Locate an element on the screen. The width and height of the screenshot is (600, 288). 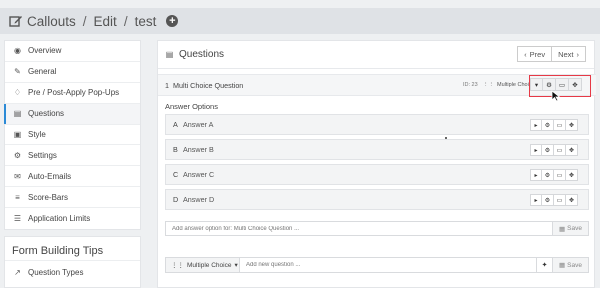
image-icon: ▣ is located at coordinates (17, 134).